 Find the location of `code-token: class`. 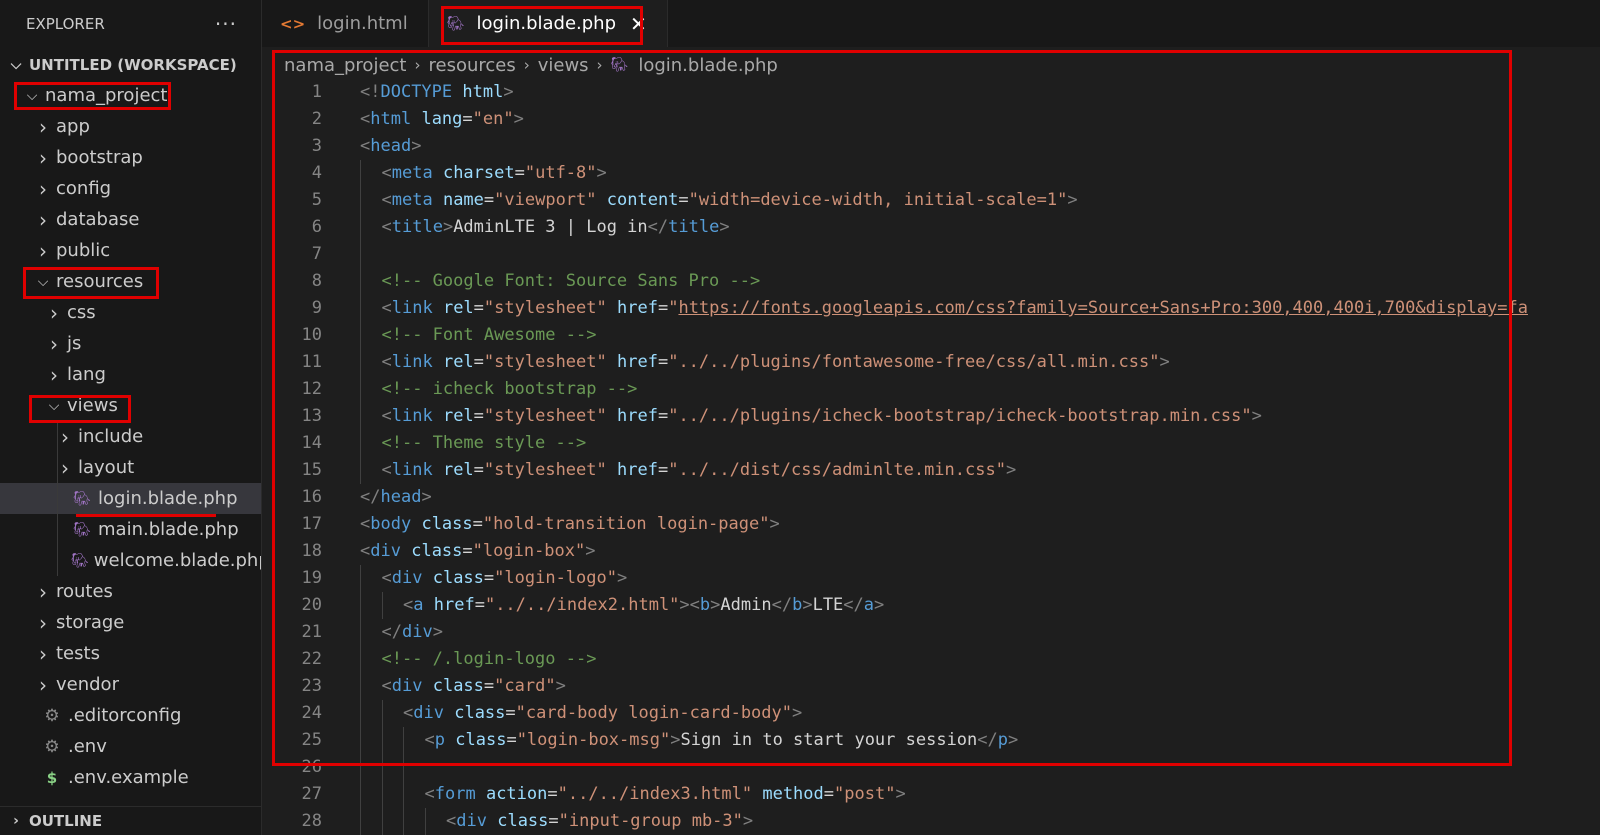

code-token: class is located at coordinates (447, 524).